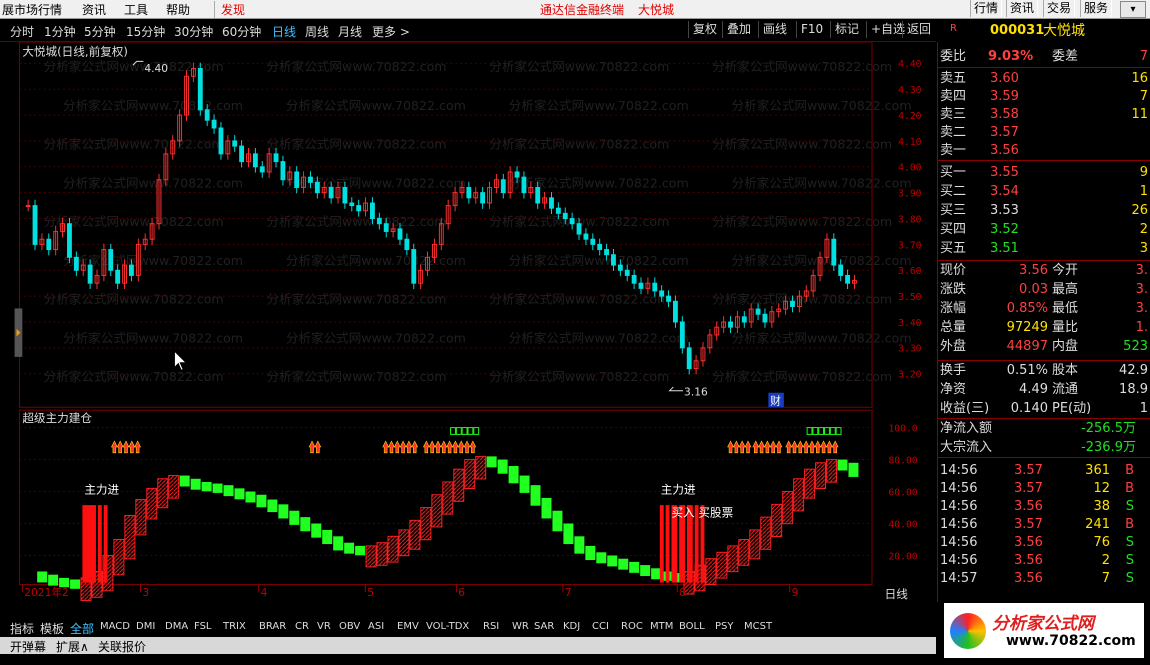  Describe the element at coordinates (82, 628) in the screenshot. I see `indicator-tab: 全部` at that location.